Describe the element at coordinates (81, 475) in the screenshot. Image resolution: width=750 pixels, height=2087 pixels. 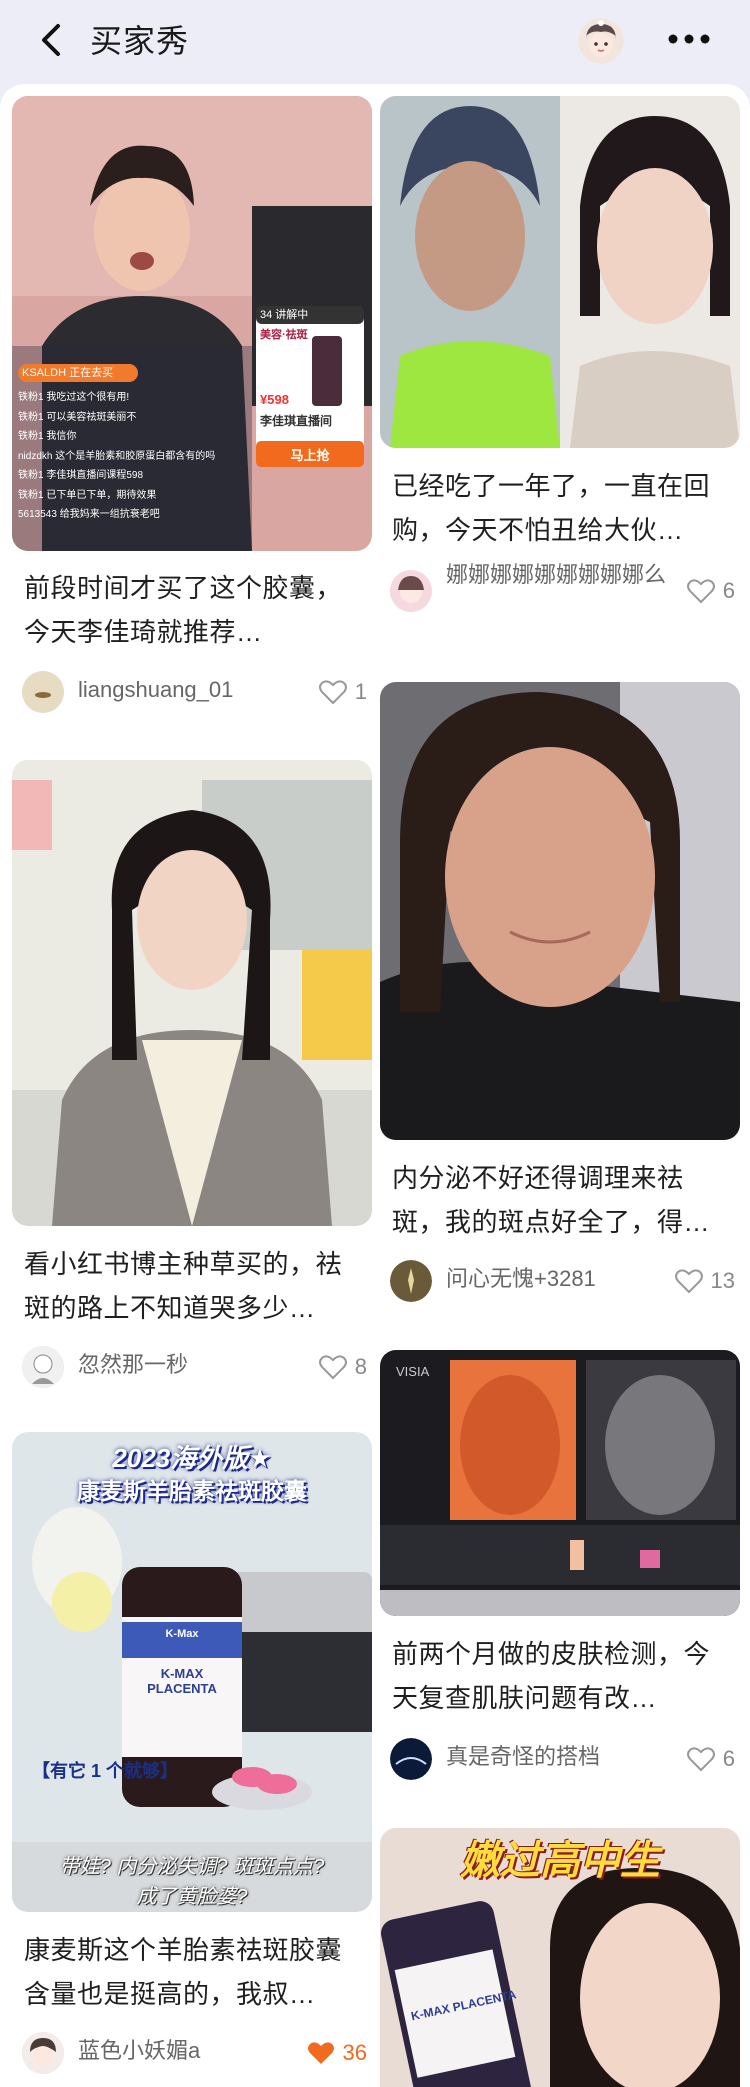
I see `live-comment: 铁粉1 李佳琪直播间课程598` at that location.